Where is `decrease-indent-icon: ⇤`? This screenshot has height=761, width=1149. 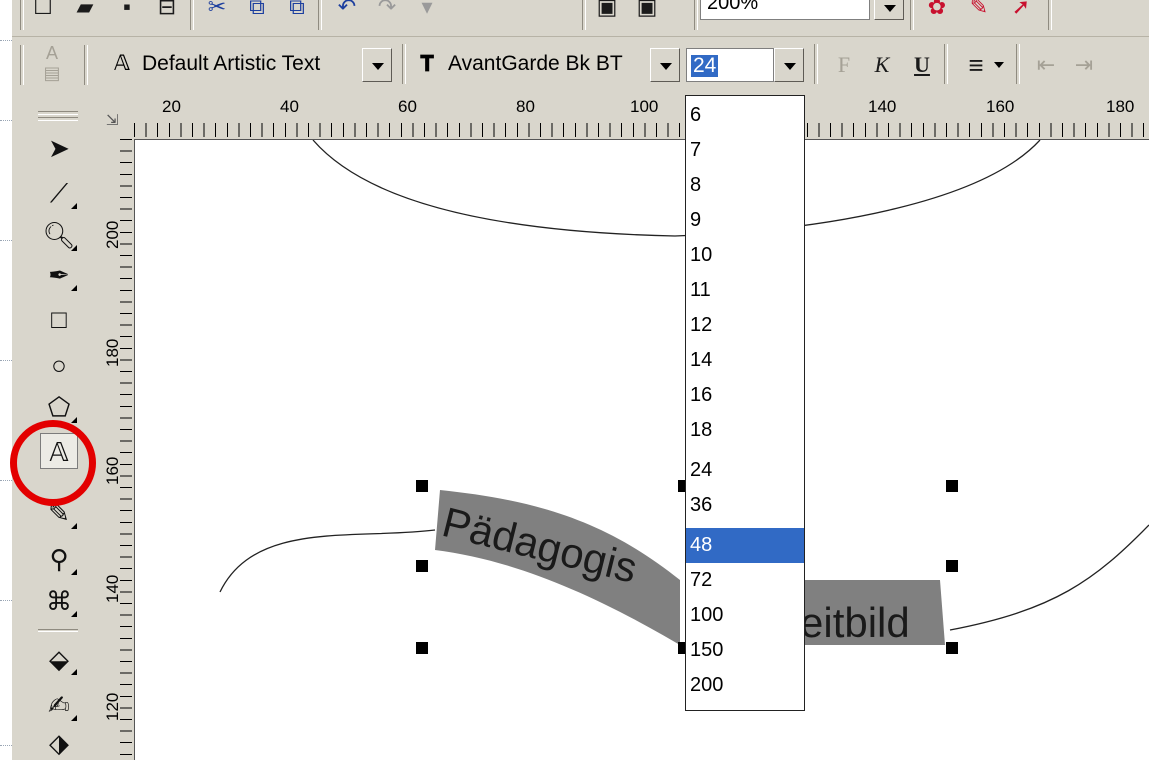
decrease-indent-icon: ⇤ is located at coordinates (1046, 65).